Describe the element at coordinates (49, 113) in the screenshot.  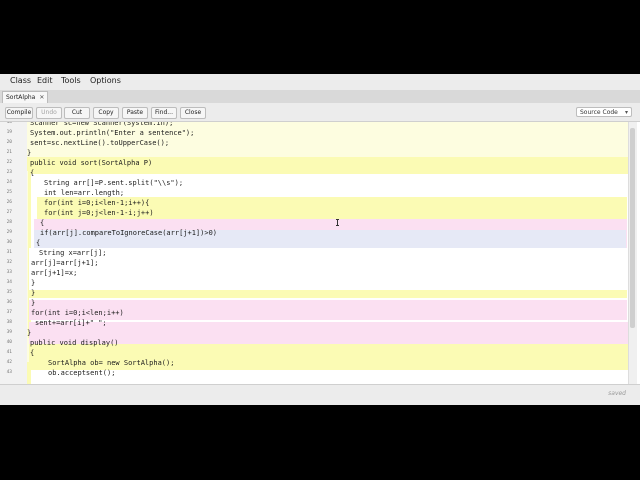
I see `undo-button: Undo` at that location.